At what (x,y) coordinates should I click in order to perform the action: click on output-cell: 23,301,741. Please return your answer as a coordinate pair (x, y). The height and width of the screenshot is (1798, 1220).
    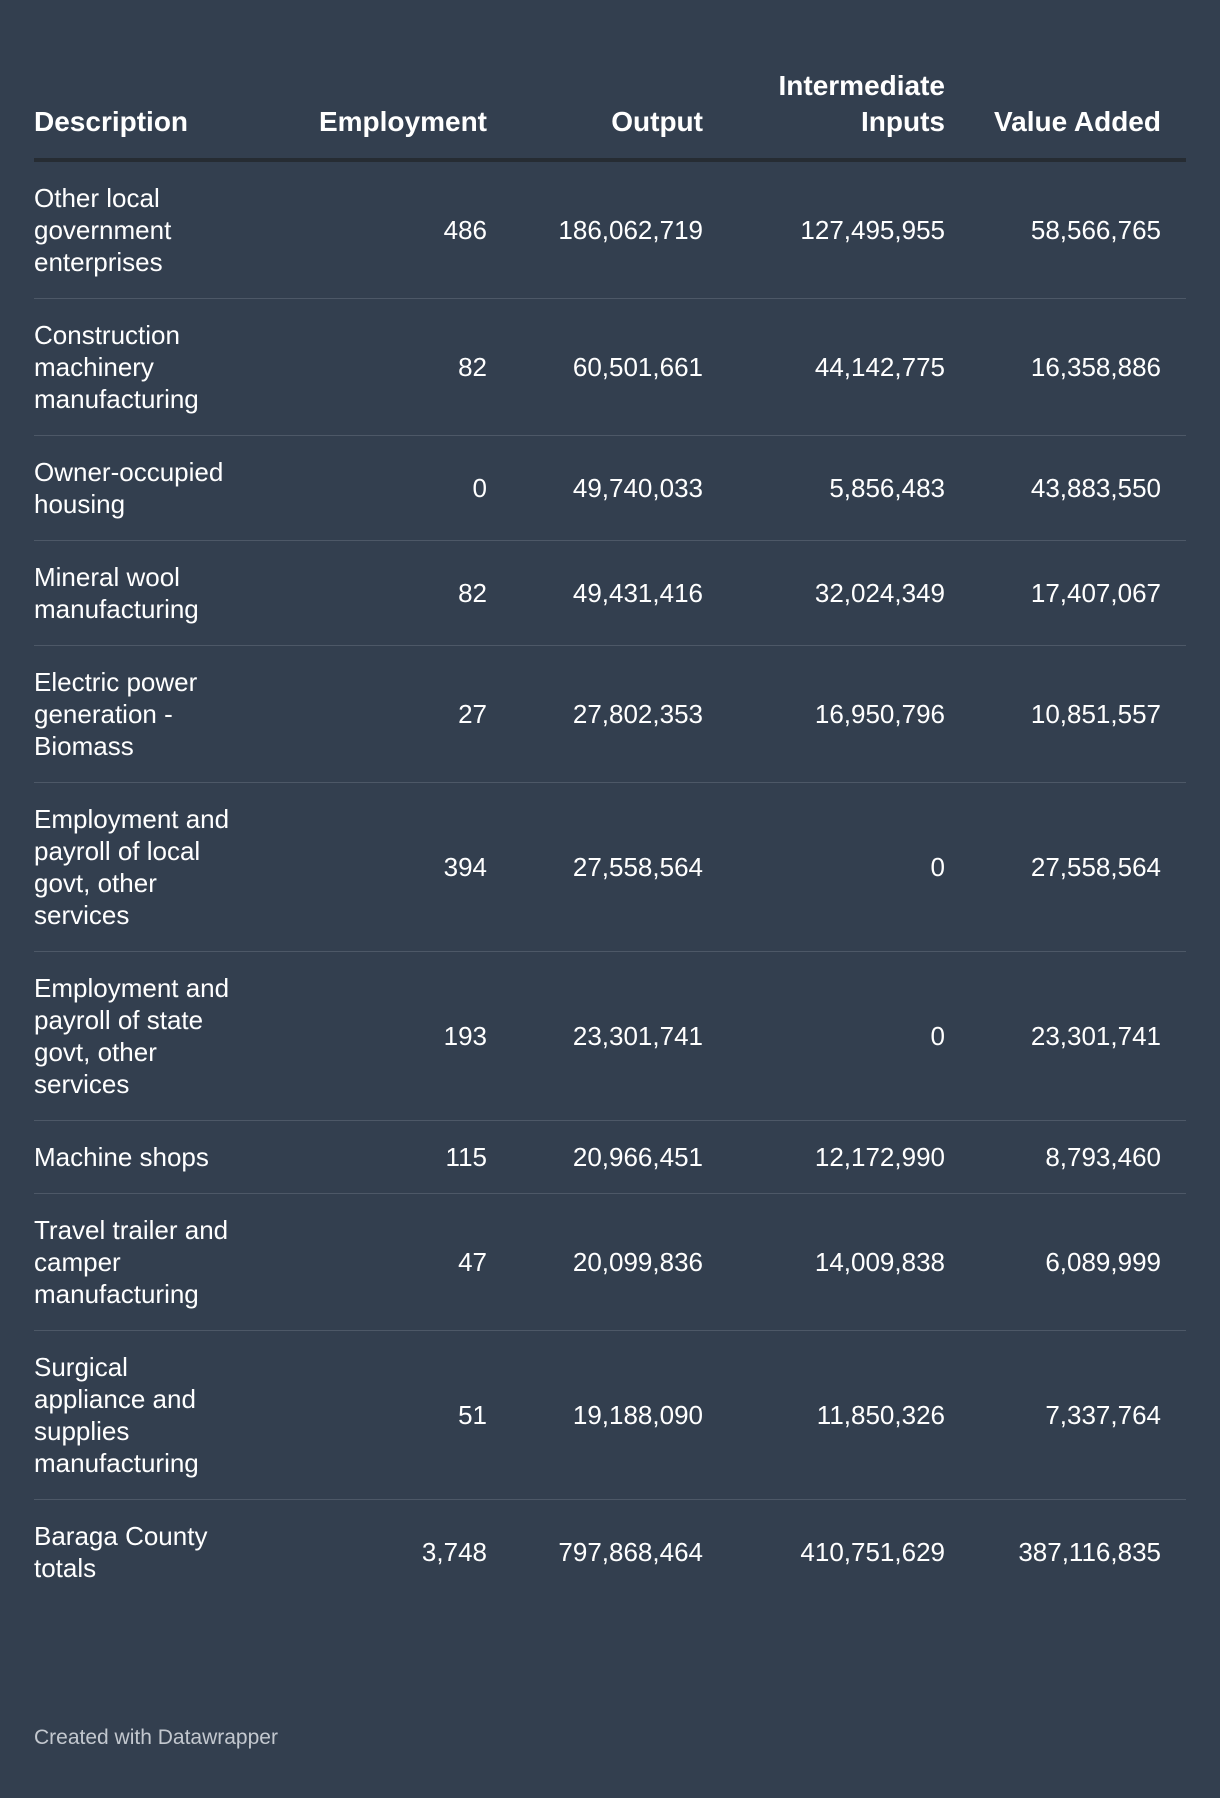
    Looking at the image, I should click on (595, 1036).